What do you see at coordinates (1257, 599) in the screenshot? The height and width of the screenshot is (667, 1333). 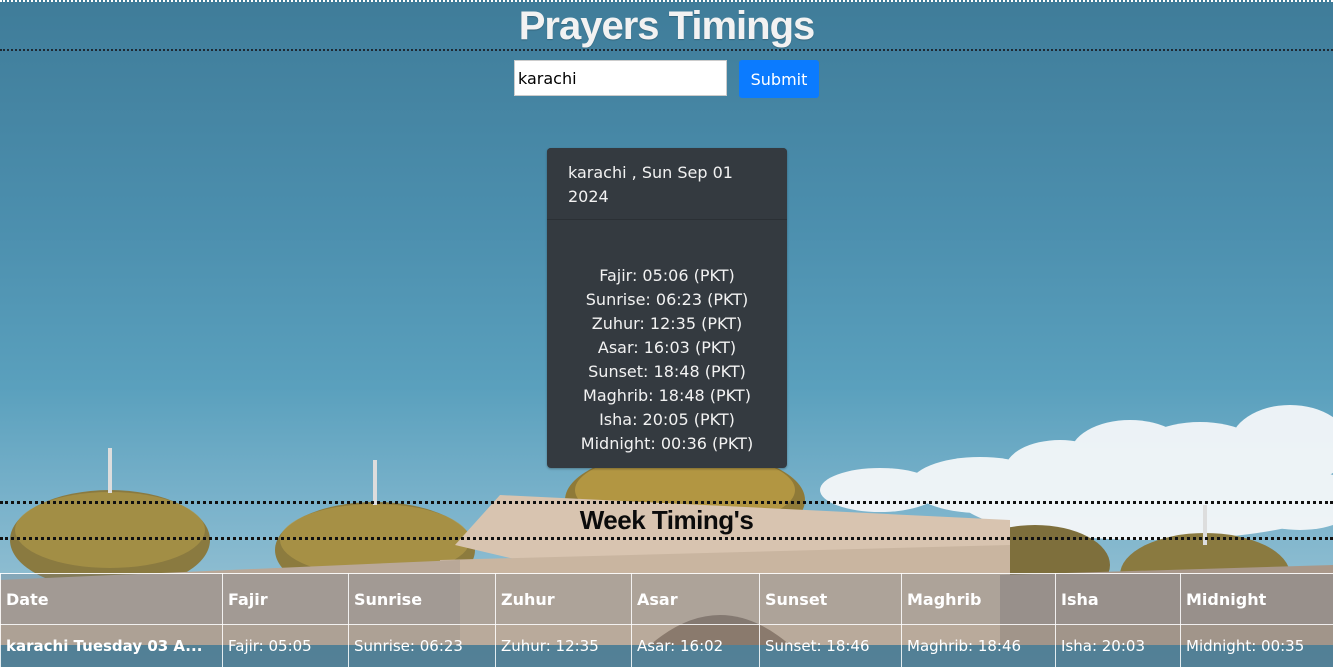 I see `column-header-midnight: Midnight` at bounding box center [1257, 599].